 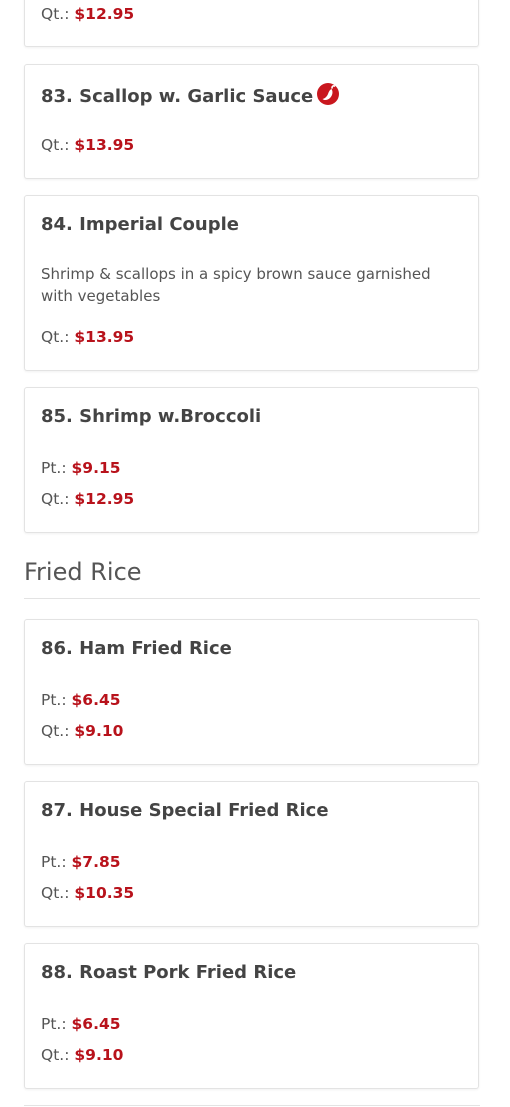 What do you see at coordinates (328, 94) in the screenshot?
I see `chili-pepper-icon` at bounding box center [328, 94].